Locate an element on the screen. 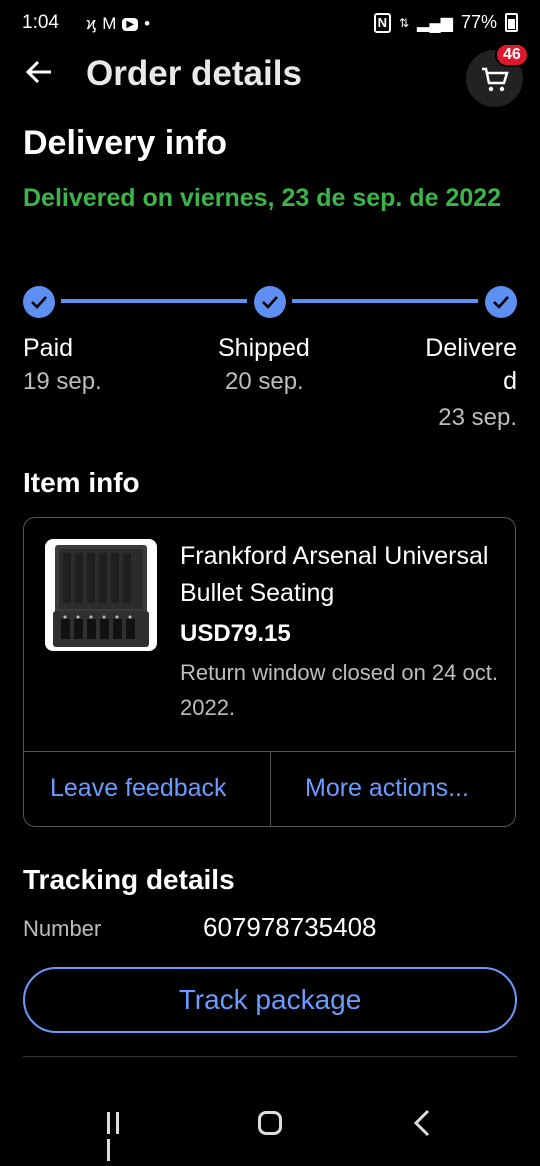 The image size is (540, 1166). step-delivered-check-icon is located at coordinates (501, 302).